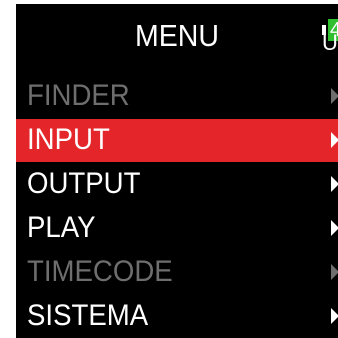 Image resolution: width=338 pixels, height=338 pixels. What do you see at coordinates (177, 272) in the screenshot?
I see `menu-item-timecode: TIMECODE` at bounding box center [177, 272].